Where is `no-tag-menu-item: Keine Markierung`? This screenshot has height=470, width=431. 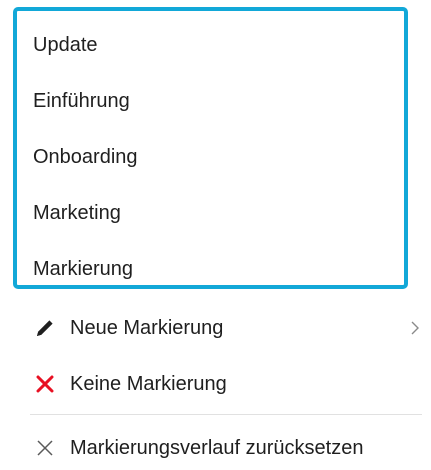 no-tag-menu-item: Keine Markierung is located at coordinates (130, 384).